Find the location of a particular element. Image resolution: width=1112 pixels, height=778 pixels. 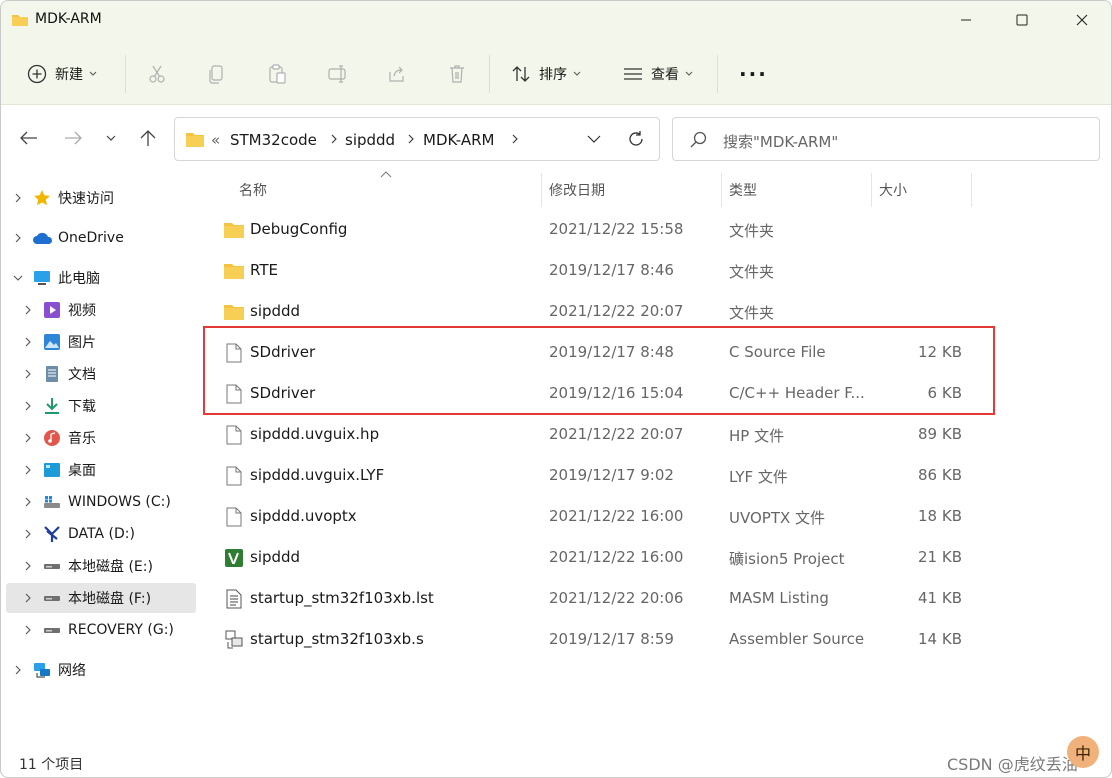

sort-ascending-icon is located at coordinates (386, 174).